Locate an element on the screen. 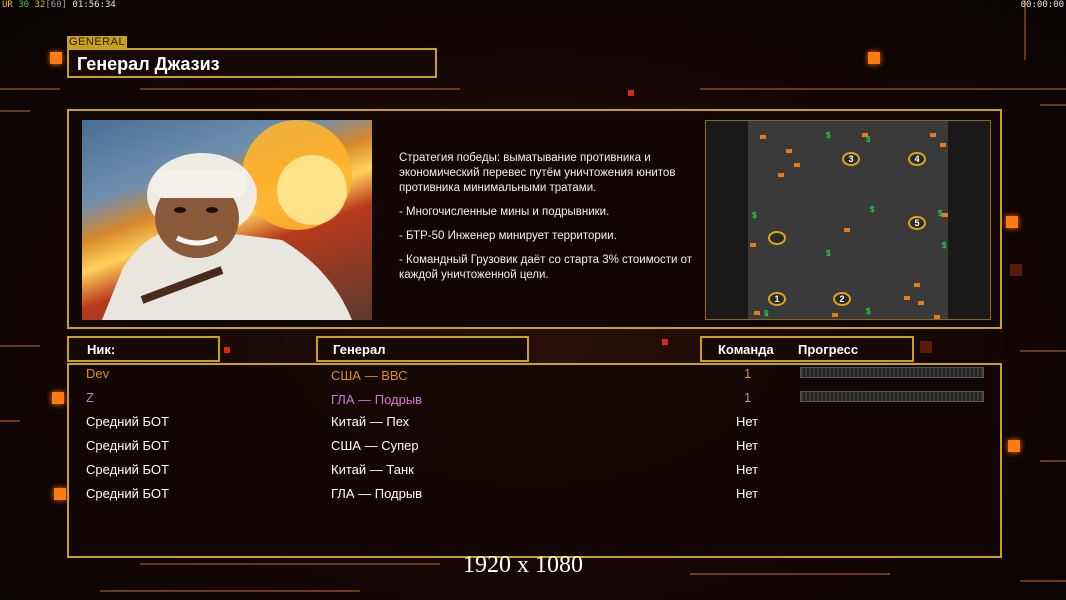 This screenshot has width=1066, height=600. map-preview: 3 4 5 1 2 $ $ $ $ $ $ $ $ $ is located at coordinates (848, 220).